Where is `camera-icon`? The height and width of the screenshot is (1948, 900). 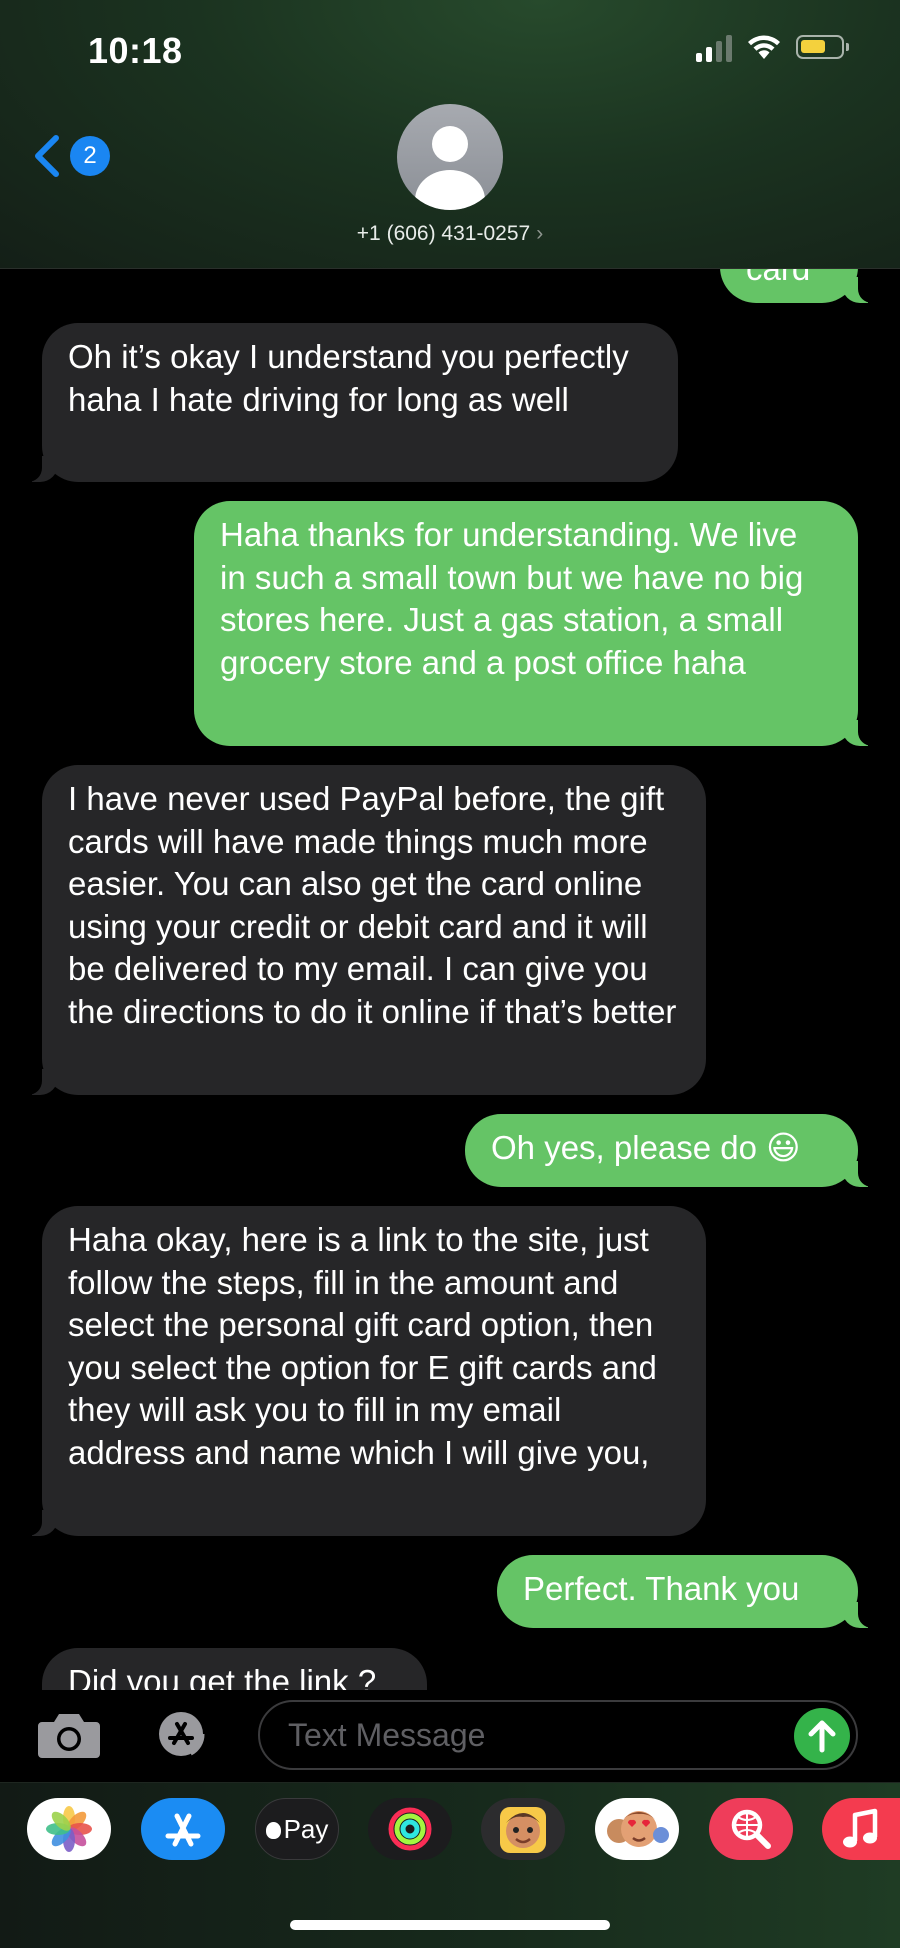 camera-icon is located at coordinates (69, 1735).